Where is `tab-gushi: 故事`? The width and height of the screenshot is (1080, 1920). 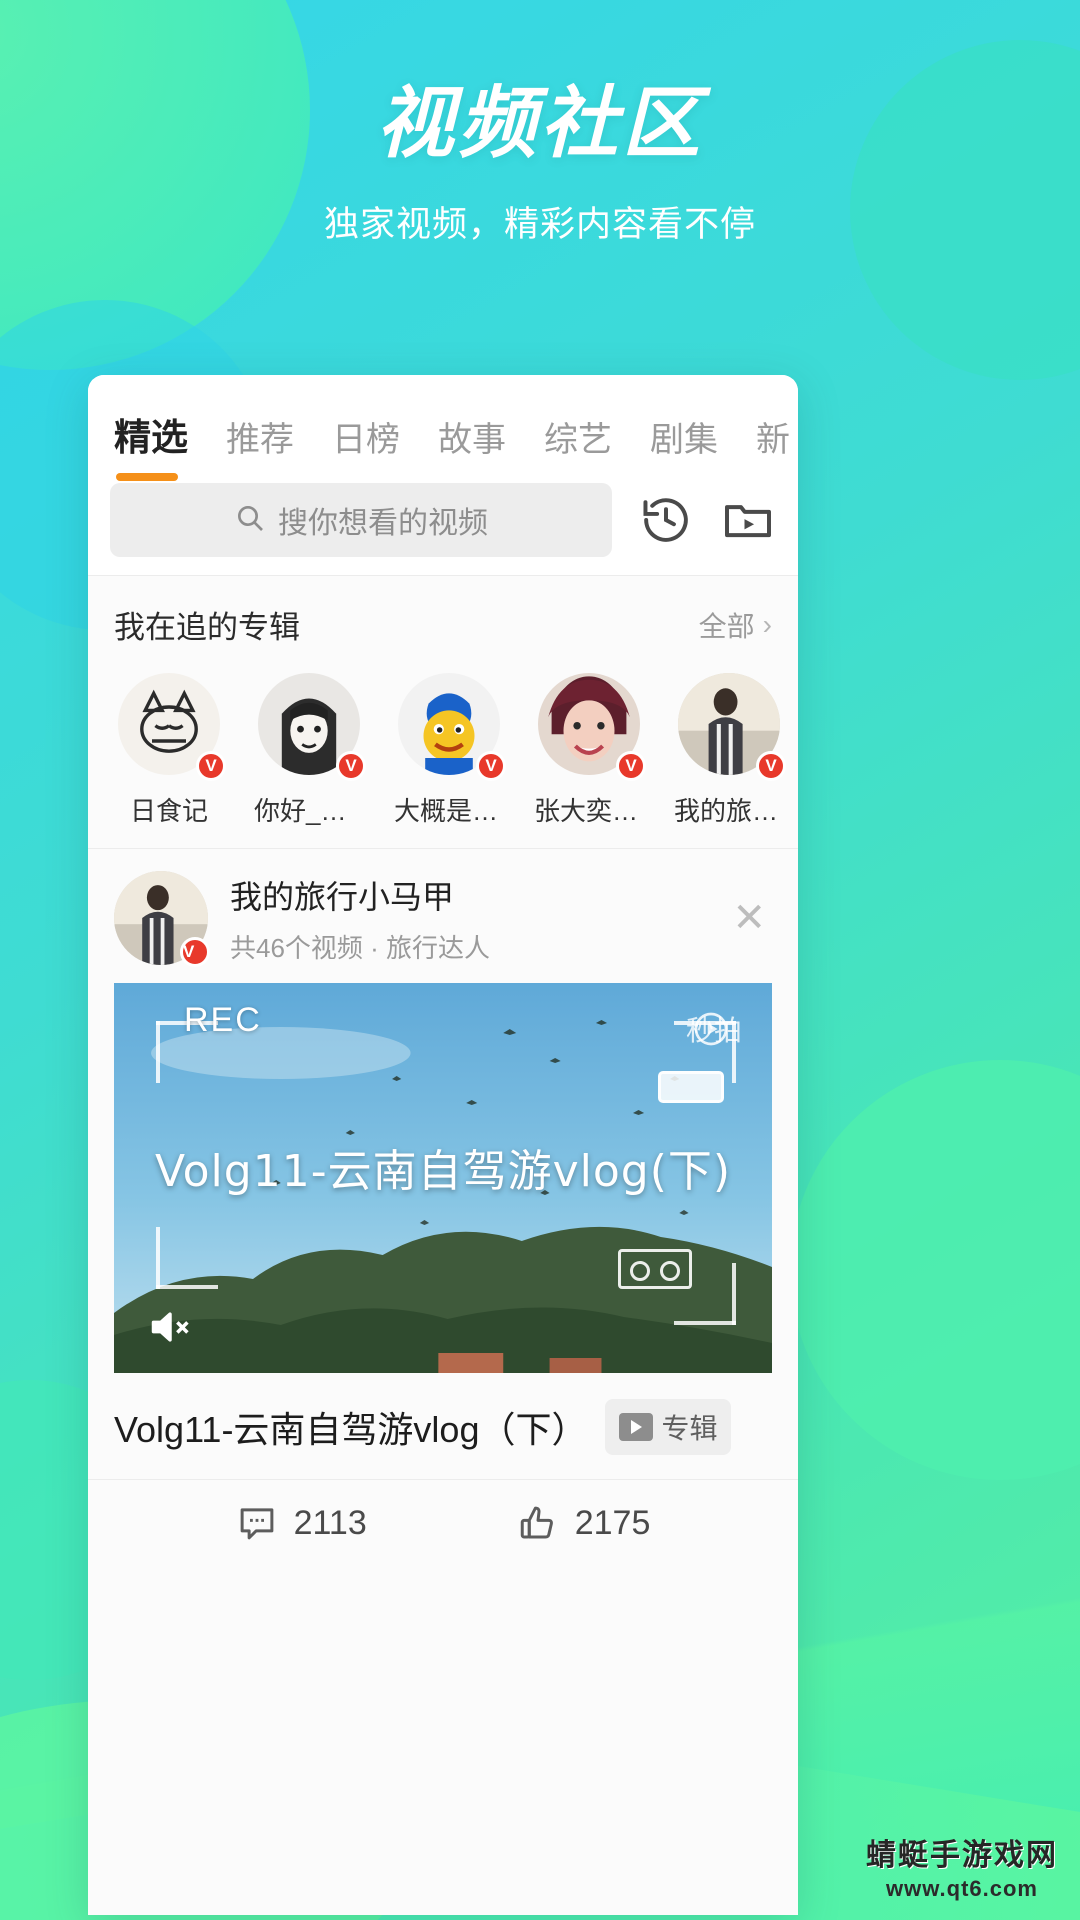
tab-gushi: 故事 is located at coordinates (472, 439).